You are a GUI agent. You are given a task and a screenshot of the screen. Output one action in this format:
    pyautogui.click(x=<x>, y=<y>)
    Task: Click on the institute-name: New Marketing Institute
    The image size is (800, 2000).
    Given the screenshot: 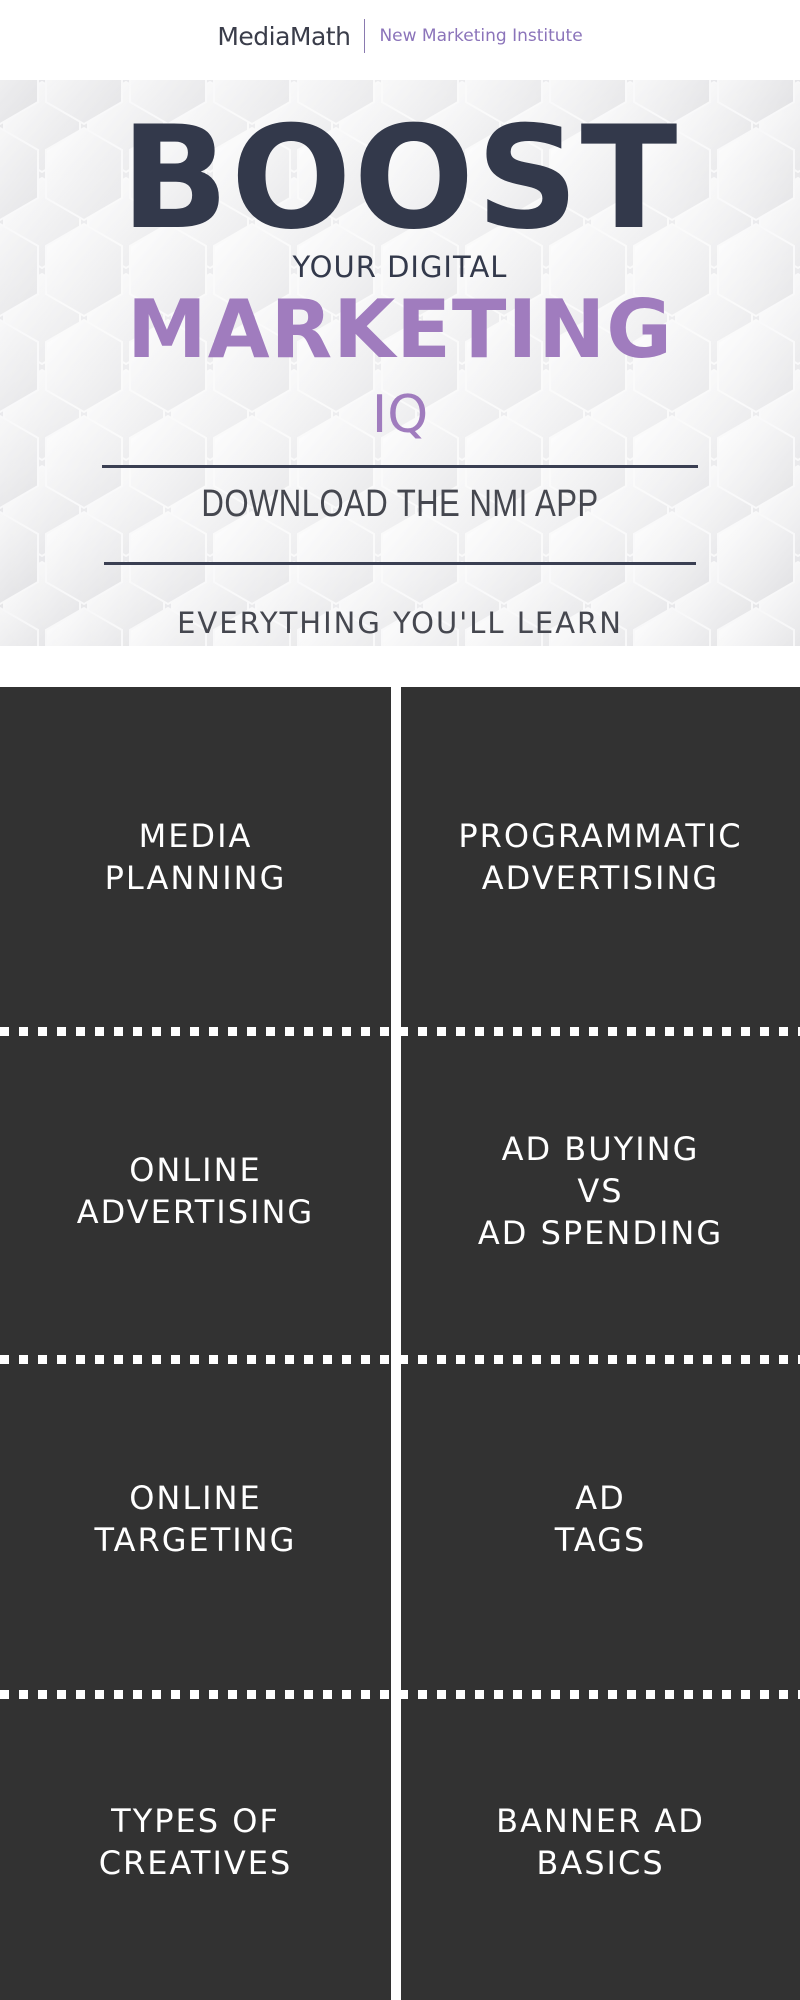 What is the action you would take?
    pyautogui.click(x=481, y=36)
    